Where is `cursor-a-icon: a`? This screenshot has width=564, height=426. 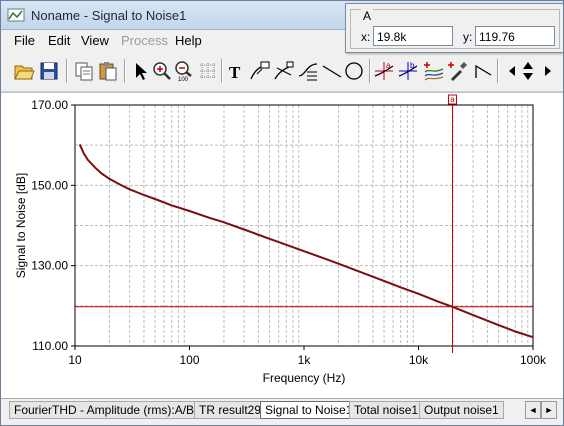 cursor-a-icon: a is located at coordinates (384, 71).